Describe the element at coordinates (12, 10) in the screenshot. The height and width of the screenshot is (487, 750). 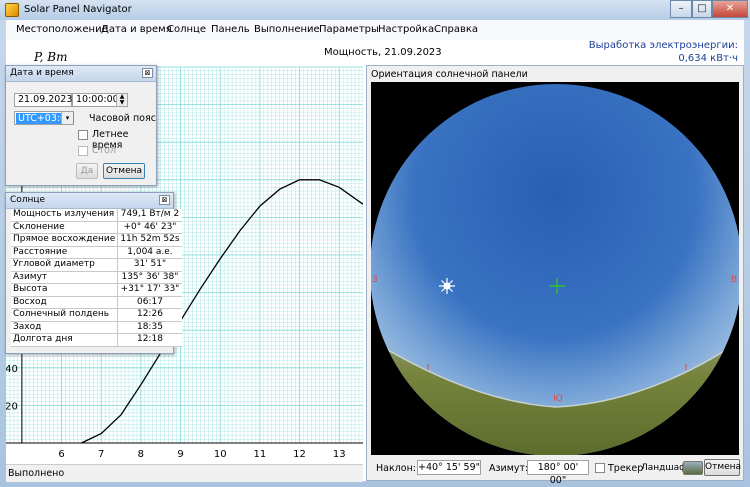
I see `sun-app-icon` at that location.